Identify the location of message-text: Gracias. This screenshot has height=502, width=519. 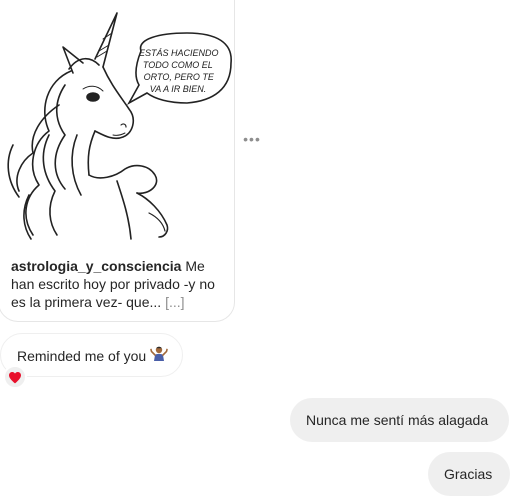
(468, 474).